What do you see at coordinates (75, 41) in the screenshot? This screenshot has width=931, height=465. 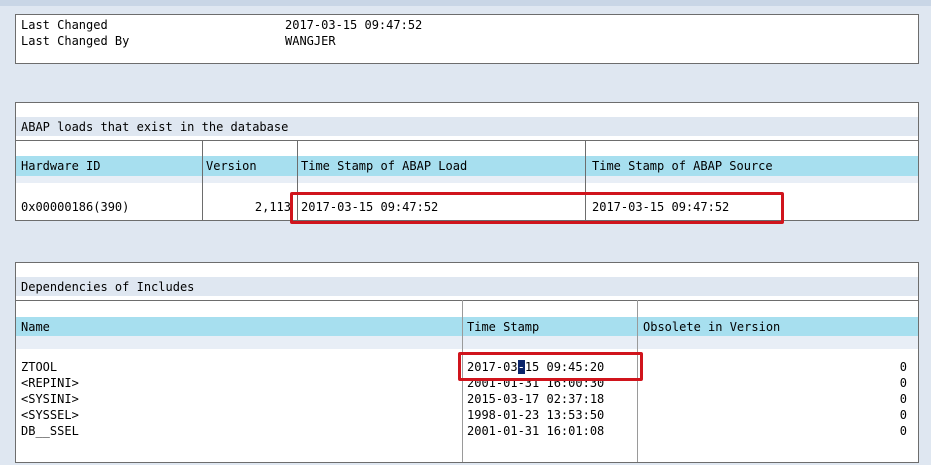 I see `last-changed-by-label: Last Changed By` at bounding box center [75, 41].